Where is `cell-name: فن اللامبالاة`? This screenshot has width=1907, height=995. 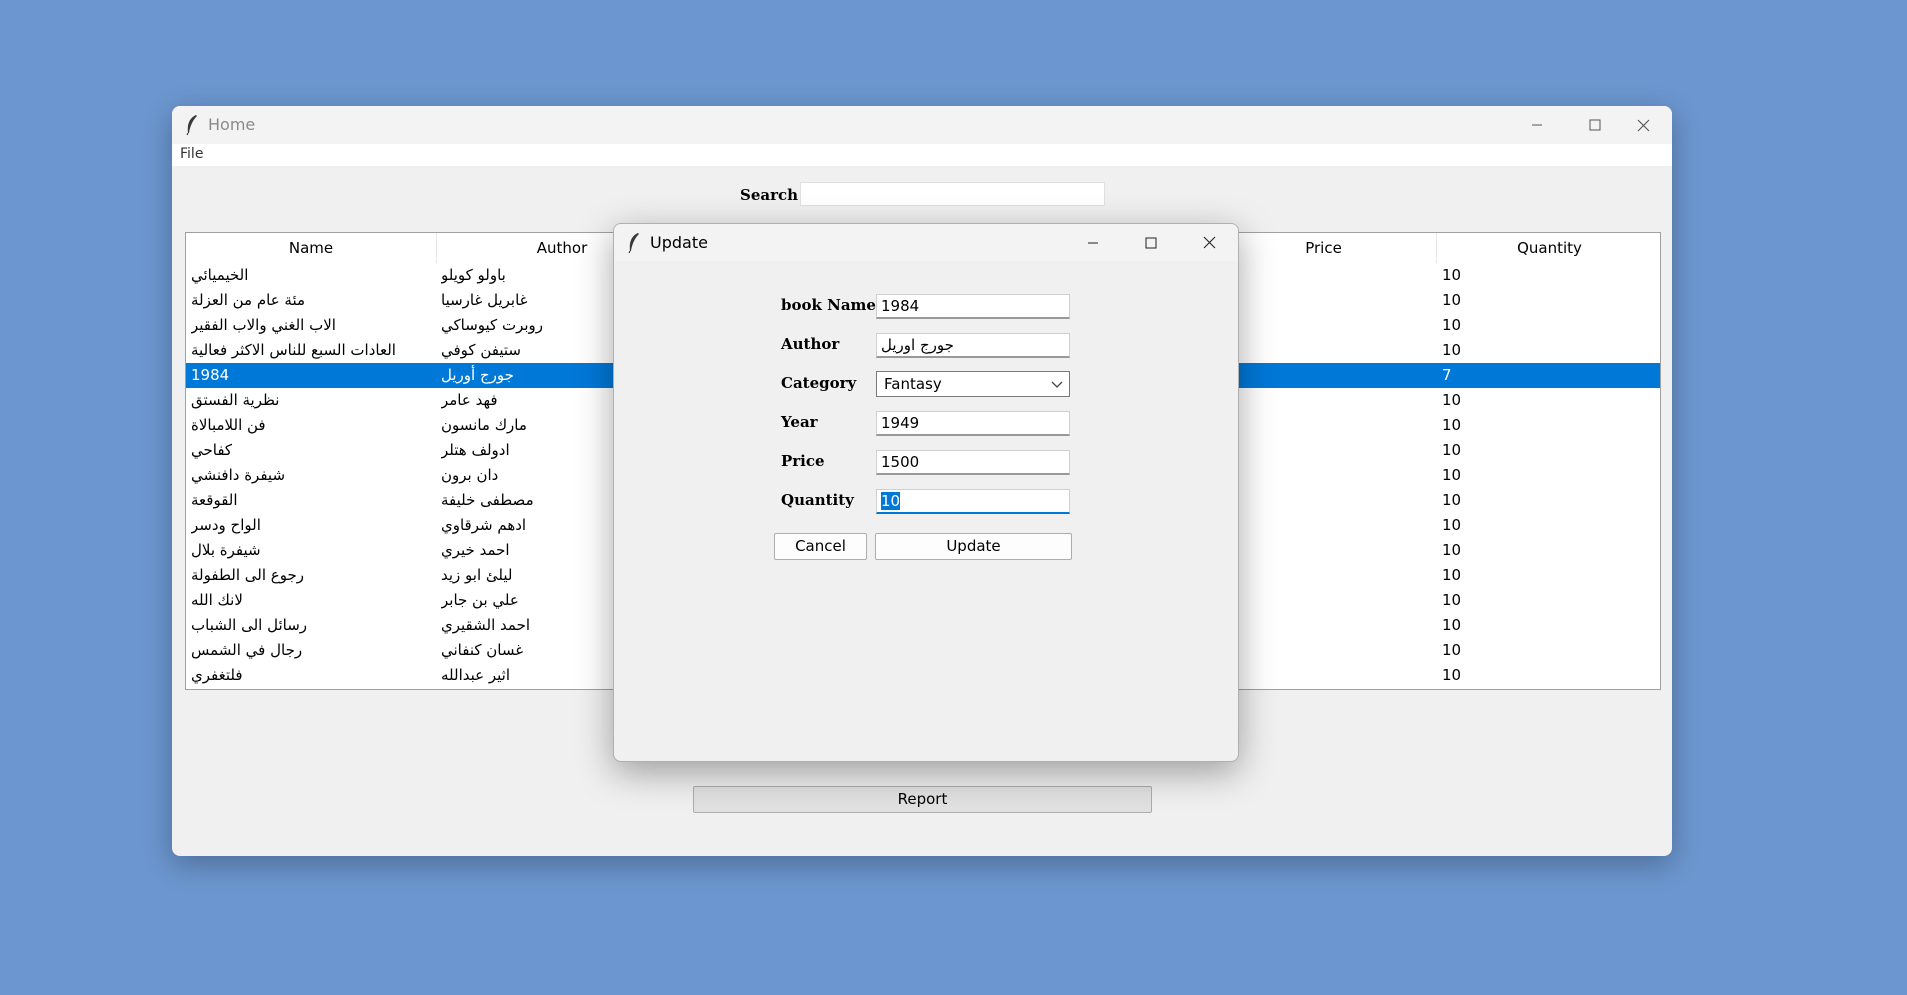 cell-name: فن اللامبالاة is located at coordinates (228, 425).